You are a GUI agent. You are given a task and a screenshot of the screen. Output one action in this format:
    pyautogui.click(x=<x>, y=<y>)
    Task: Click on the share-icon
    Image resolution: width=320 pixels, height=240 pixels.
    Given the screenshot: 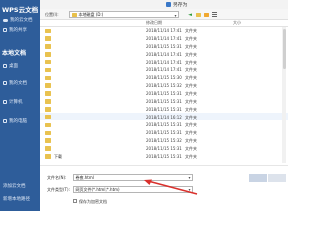 What is the action you would take?
    pyautogui.click(x=5, y=30)
    